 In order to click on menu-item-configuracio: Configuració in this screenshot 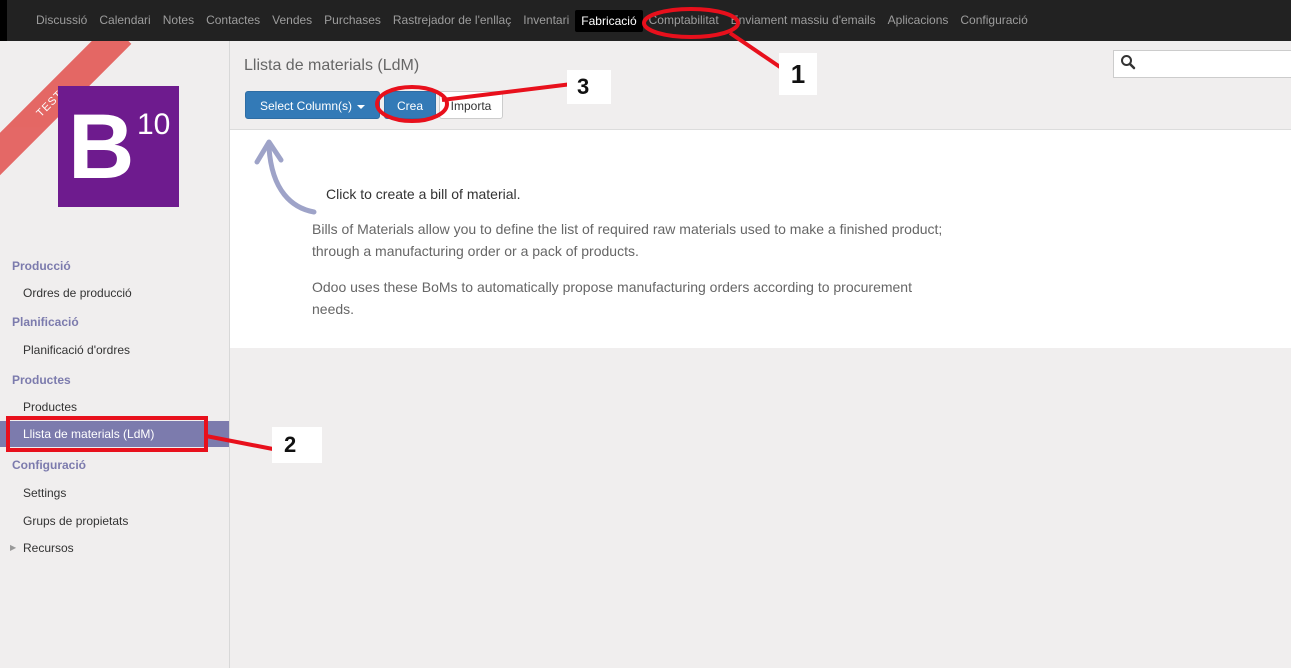, I will do `click(993, 20)`.